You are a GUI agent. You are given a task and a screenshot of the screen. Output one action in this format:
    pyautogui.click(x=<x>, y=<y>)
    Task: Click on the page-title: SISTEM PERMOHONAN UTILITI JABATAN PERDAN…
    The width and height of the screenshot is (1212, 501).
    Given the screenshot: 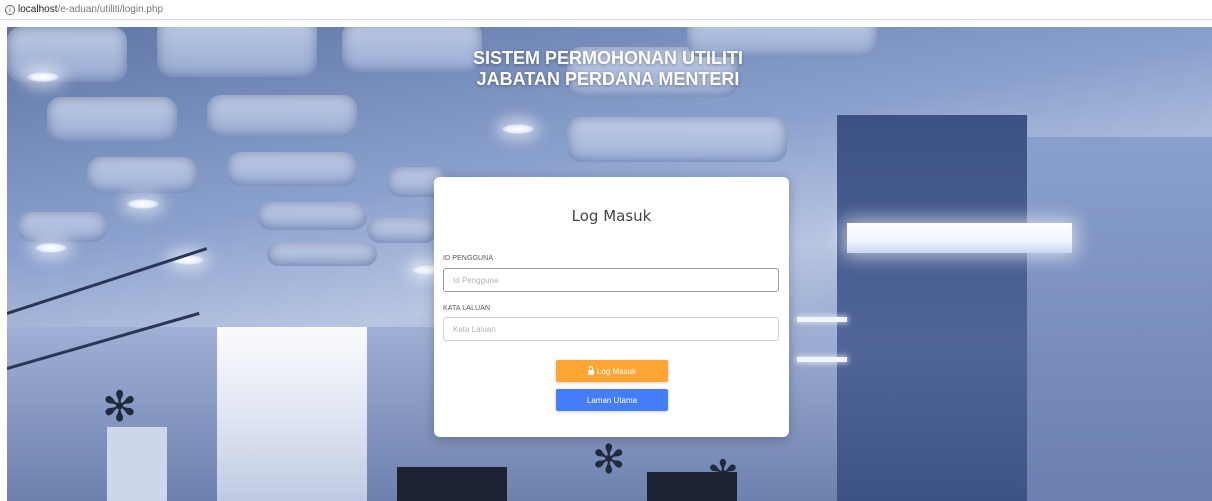 What is the action you would take?
    pyautogui.click(x=608, y=69)
    